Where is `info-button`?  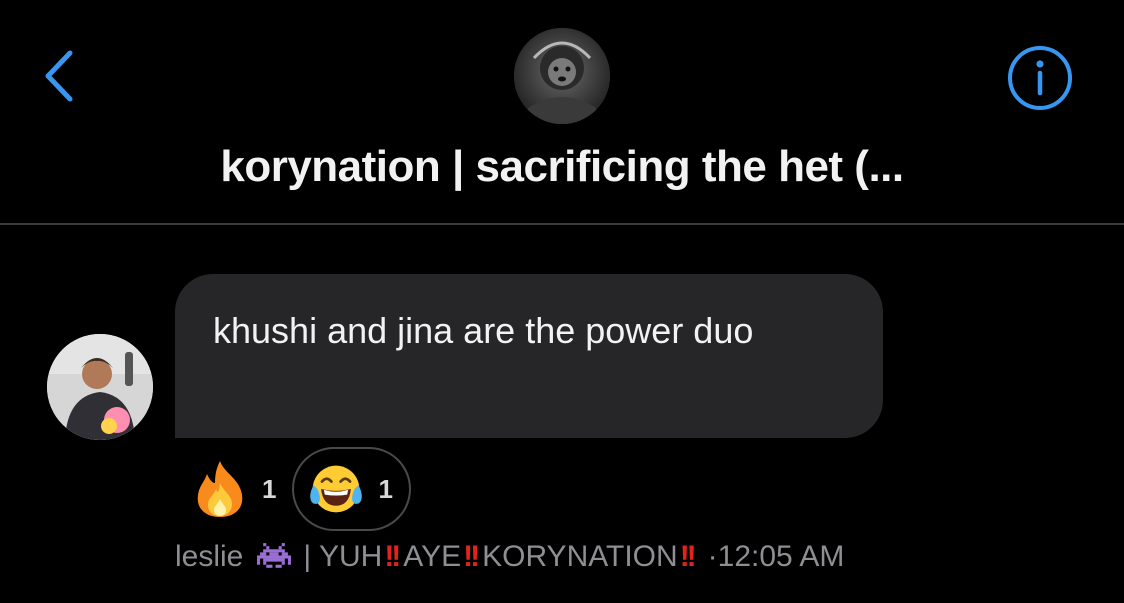
info-button is located at coordinates (1040, 78).